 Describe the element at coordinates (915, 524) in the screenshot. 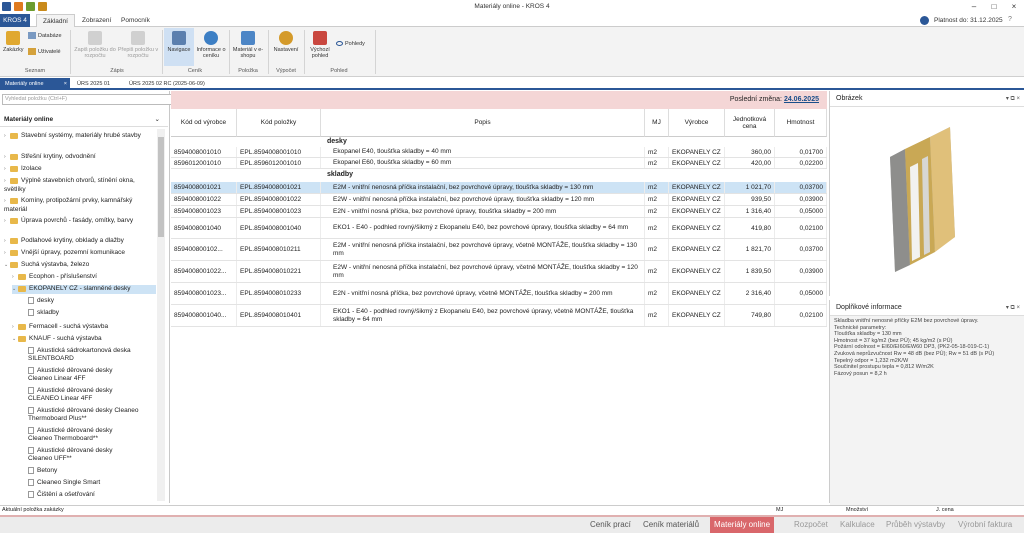

I see `nav-prubeh-vystavby: Průběh výstavby` at that location.